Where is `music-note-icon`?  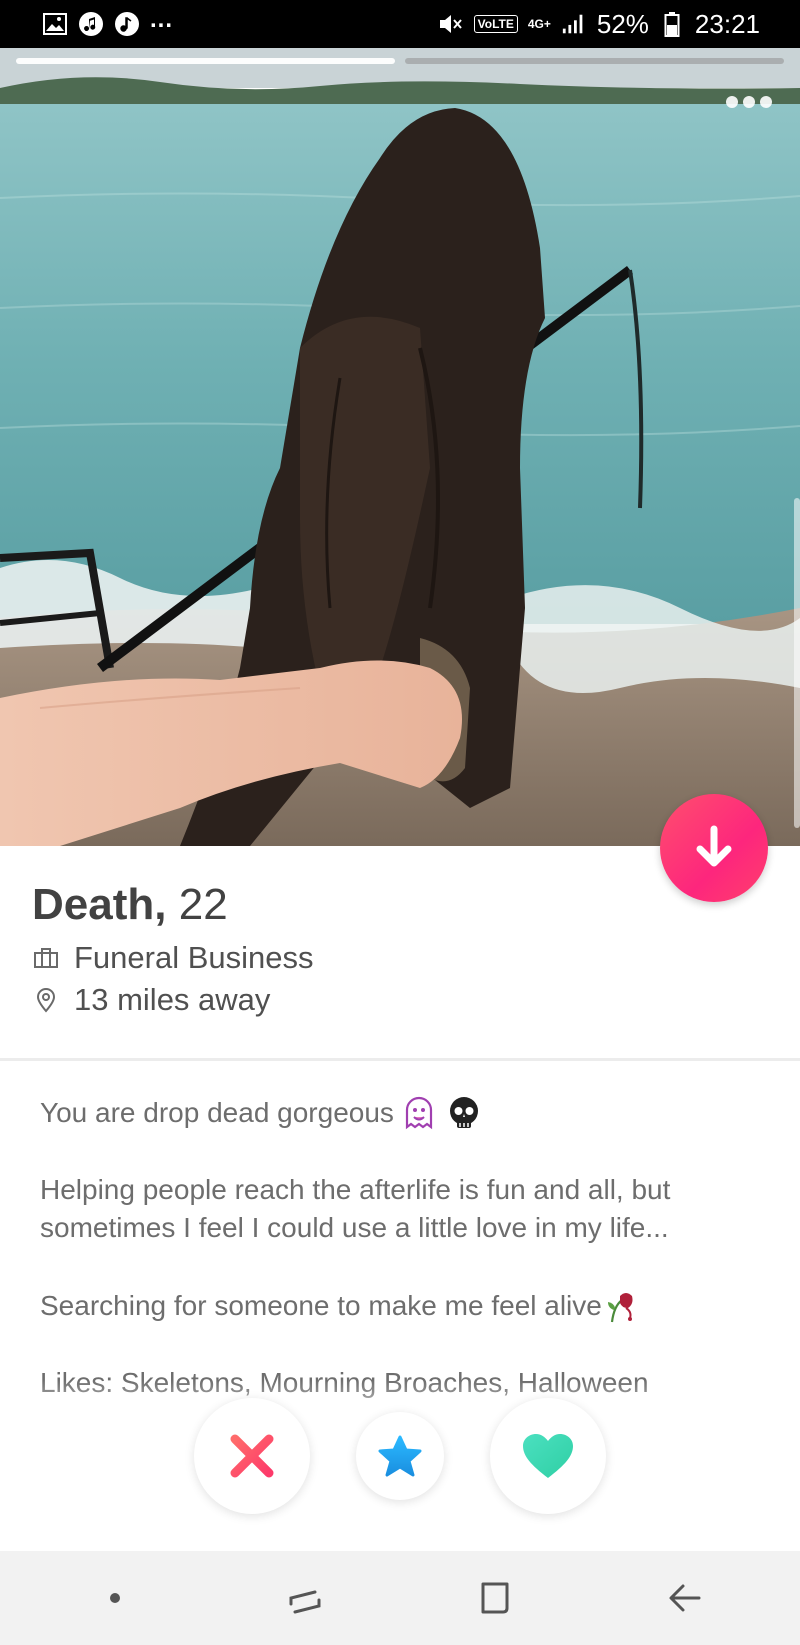
music-note-icon is located at coordinates (91, 24).